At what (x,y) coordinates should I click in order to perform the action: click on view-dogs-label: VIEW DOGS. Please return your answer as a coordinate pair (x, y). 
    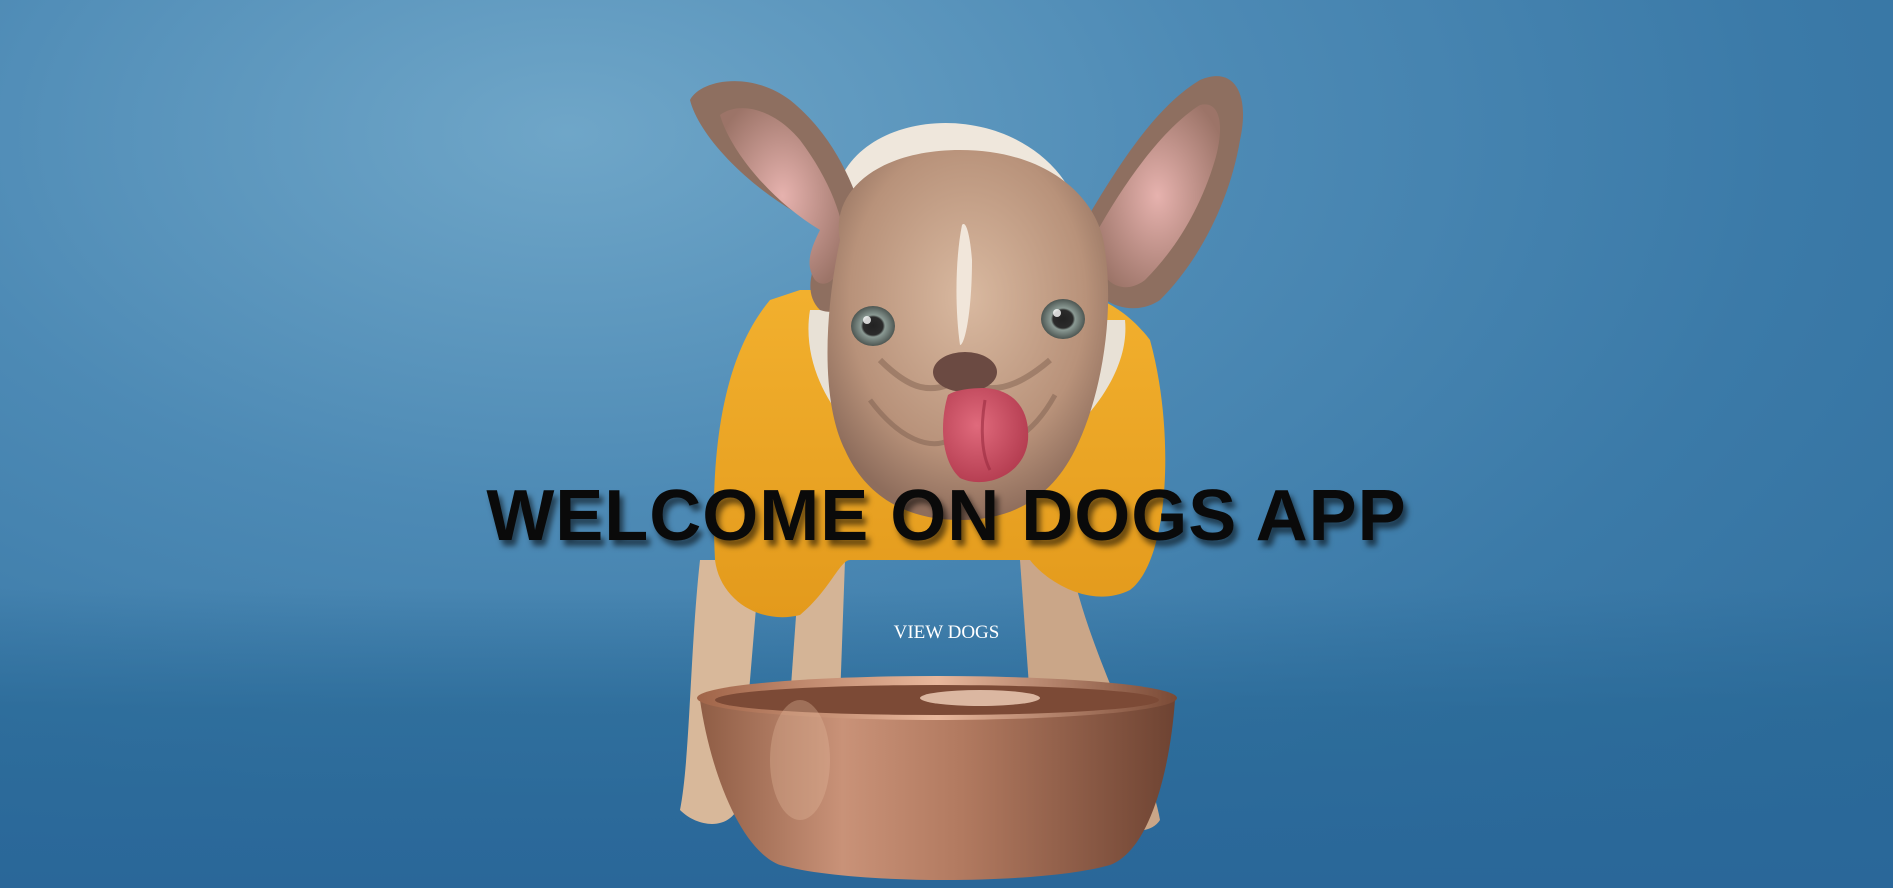
    Looking at the image, I should click on (946, 632).